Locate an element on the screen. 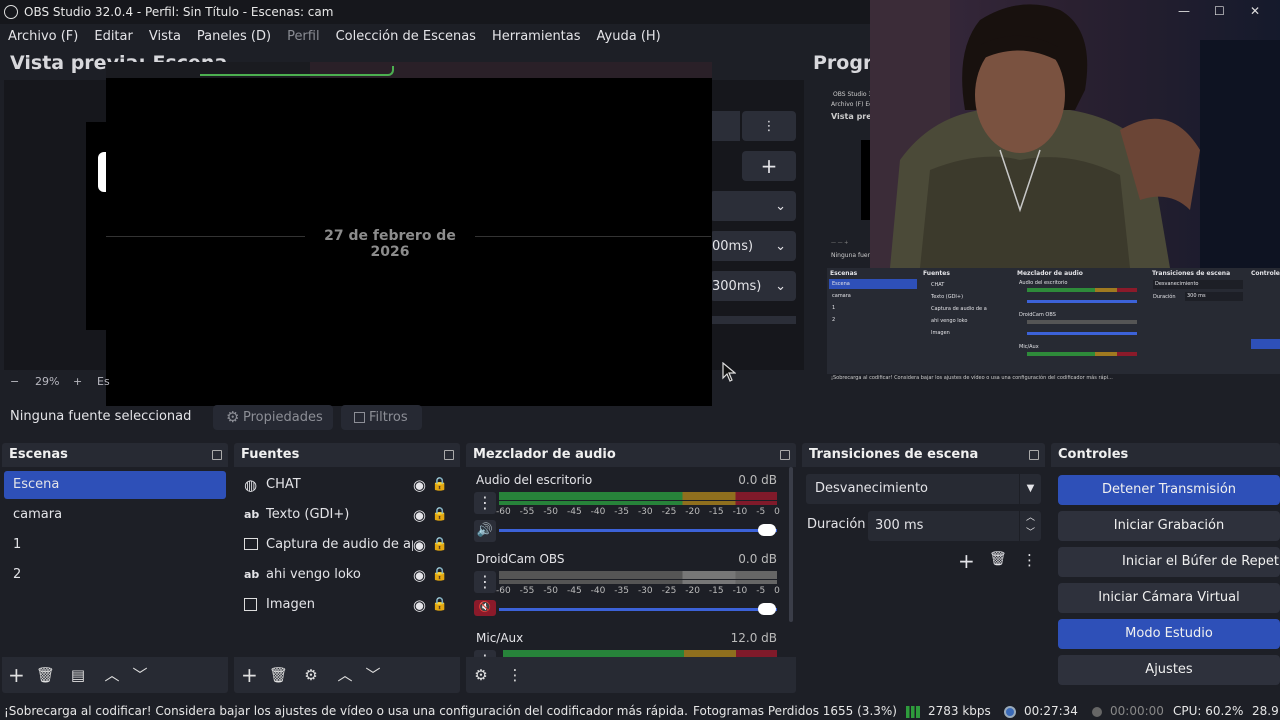 Image resolution: width=1280 pixels, height=720 pixels. fps: 28.9 is located at coordinates (1265, 711).